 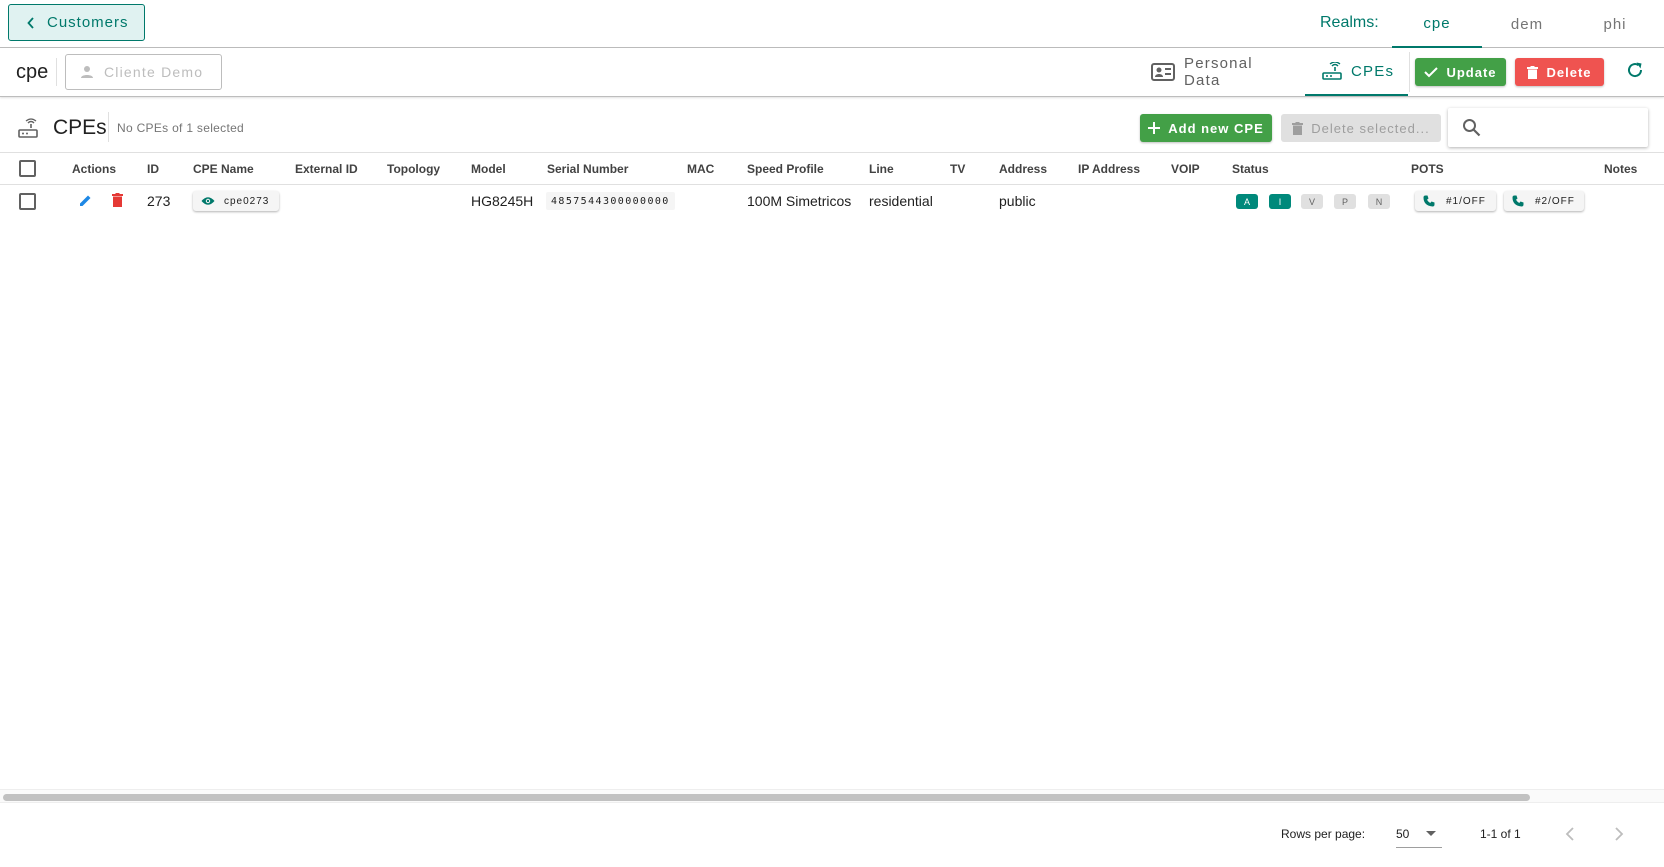 I want to click on delete-customer-button: Delete, so click(x=1559, y=72).